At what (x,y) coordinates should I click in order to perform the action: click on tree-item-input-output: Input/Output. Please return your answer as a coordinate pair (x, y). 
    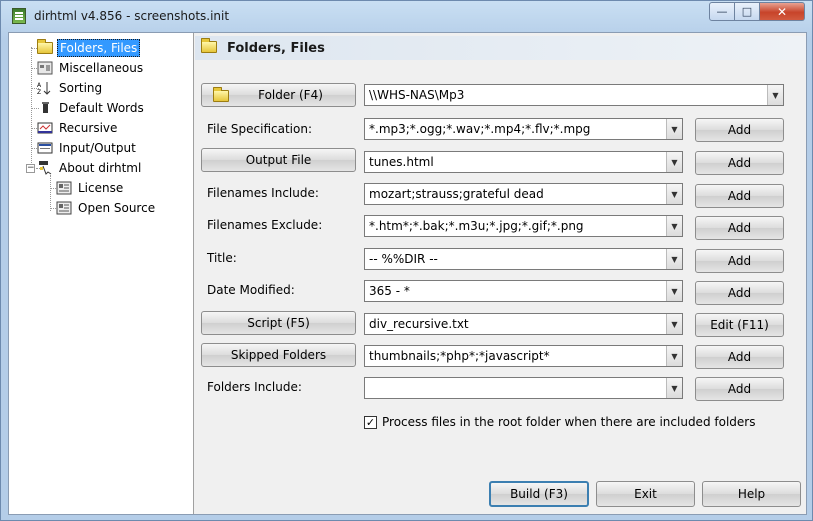
    Looking at the image, I should click on (87, 148).